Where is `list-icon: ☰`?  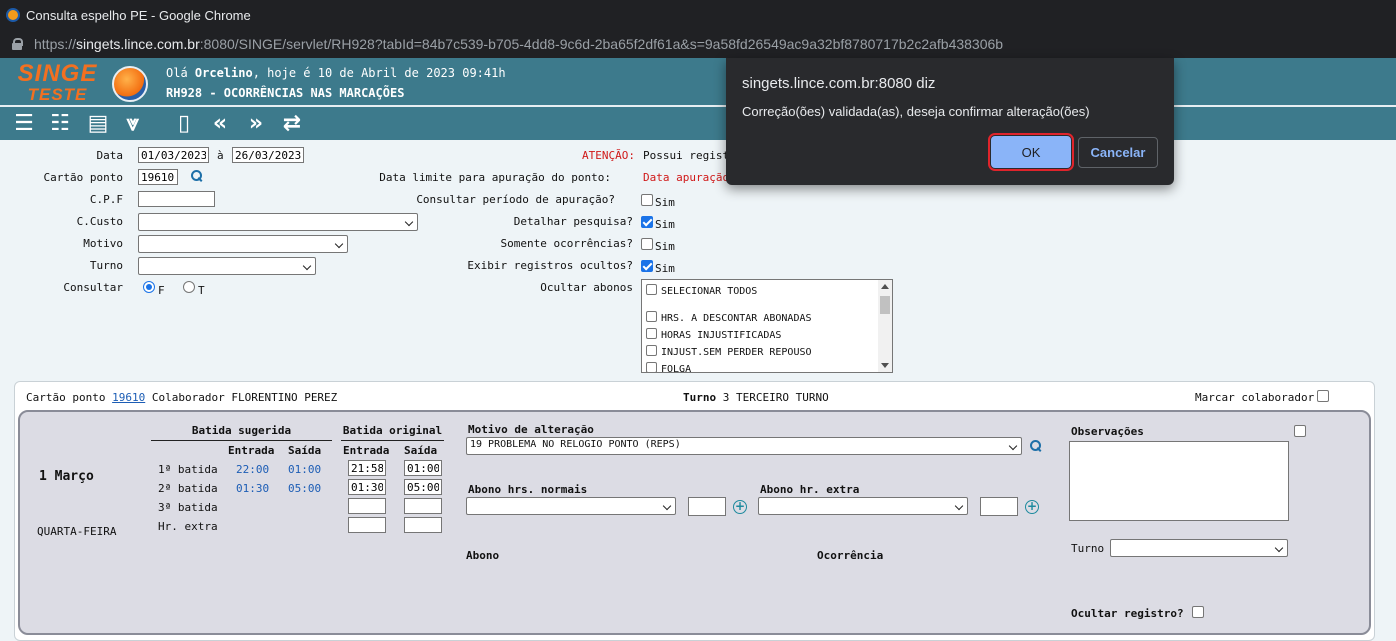
list-icon: ☰ is located at coordinates (24, 125).